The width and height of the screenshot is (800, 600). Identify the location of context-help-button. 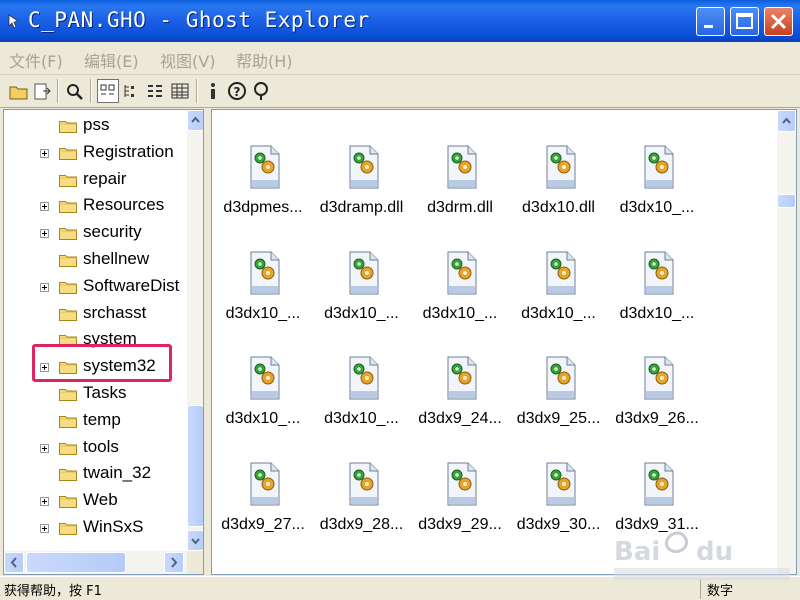
(261, 91).